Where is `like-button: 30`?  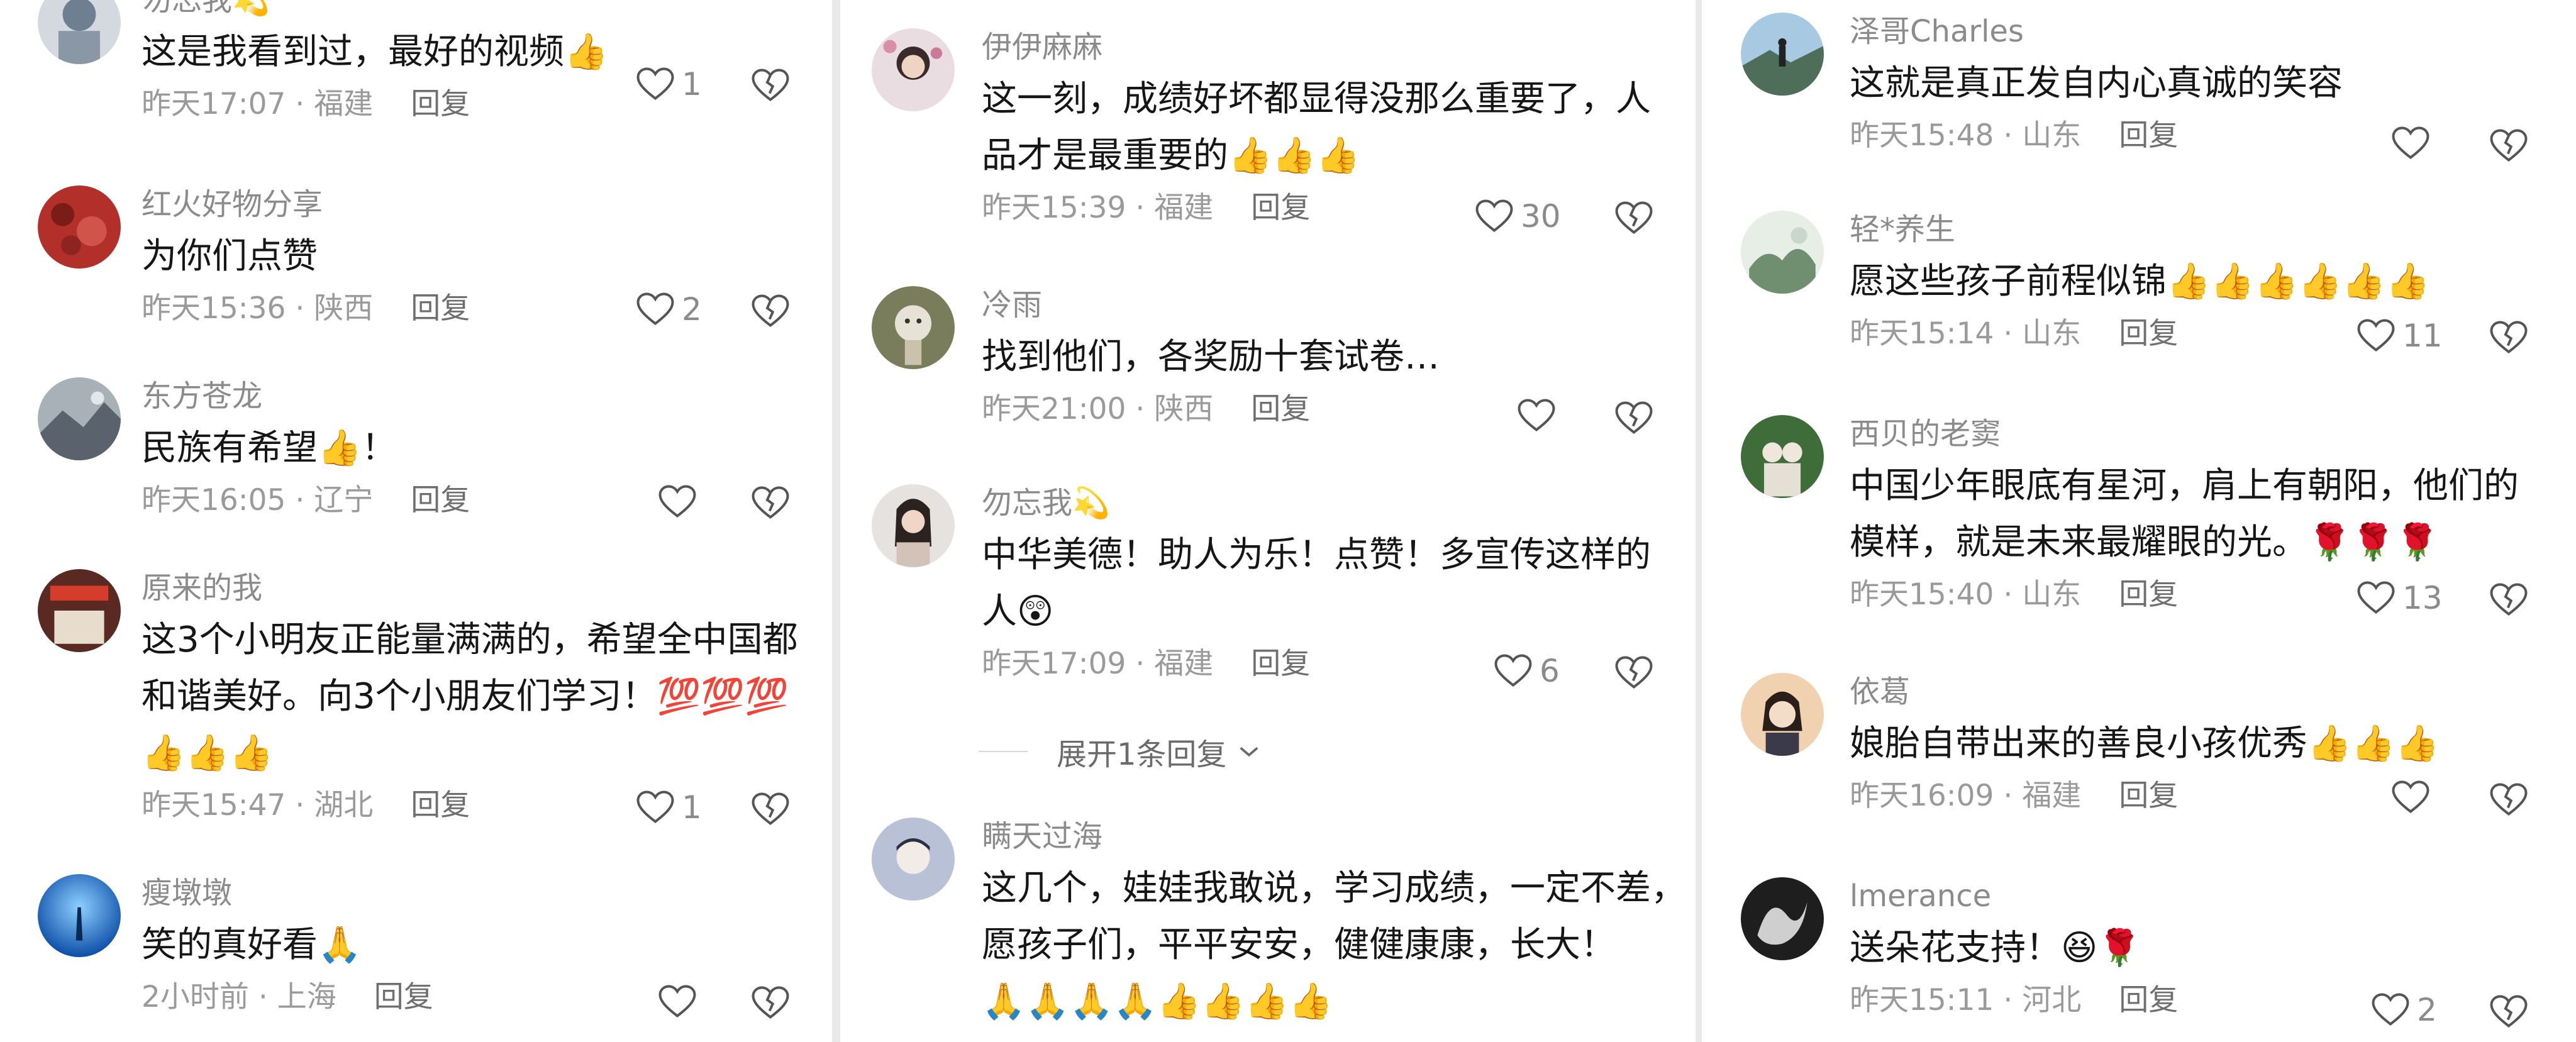
like-button: 30 is located at coordinates (1518, 217).